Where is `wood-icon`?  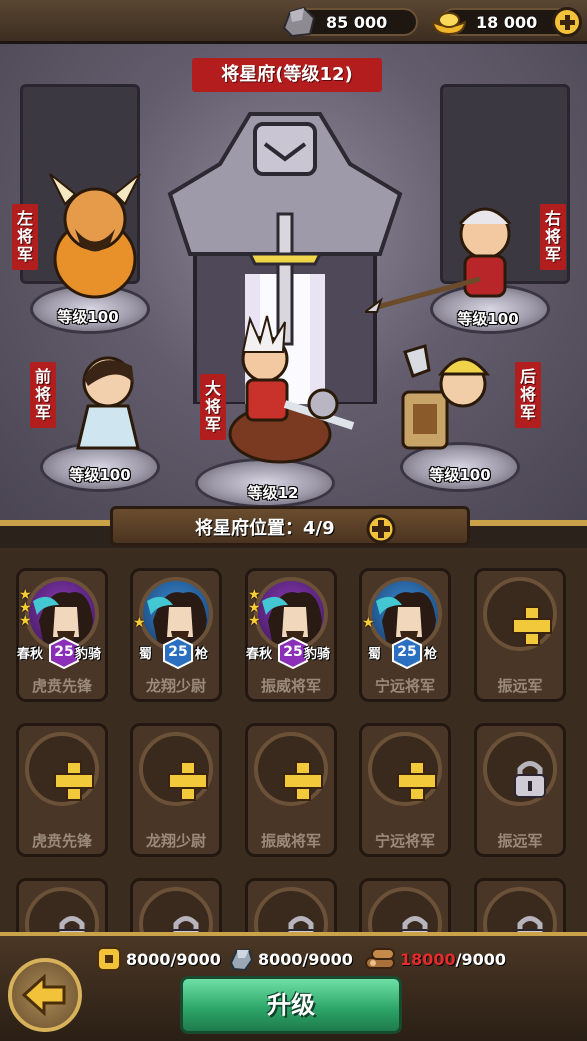 wood-icon is located at coordinates (380, 958).